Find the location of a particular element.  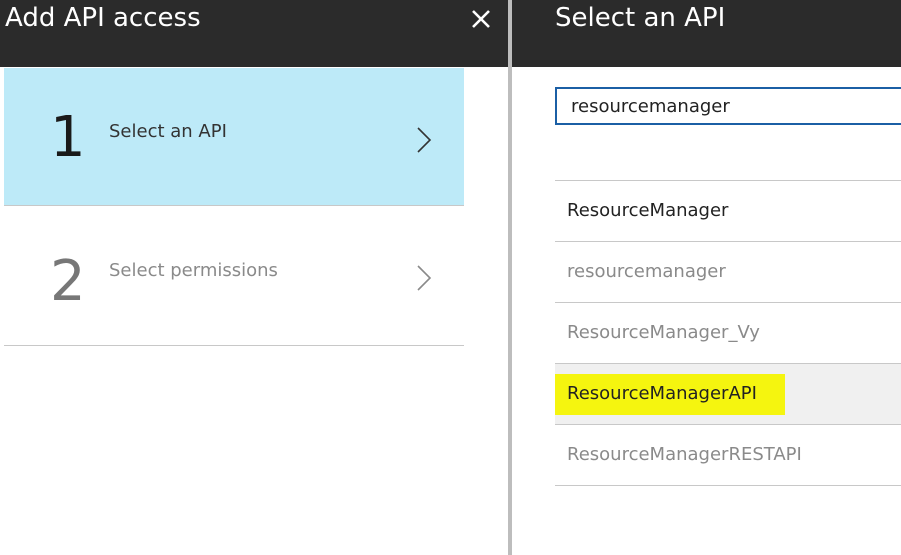

list-item: resourcemanager is located at coordinates (728, 272).